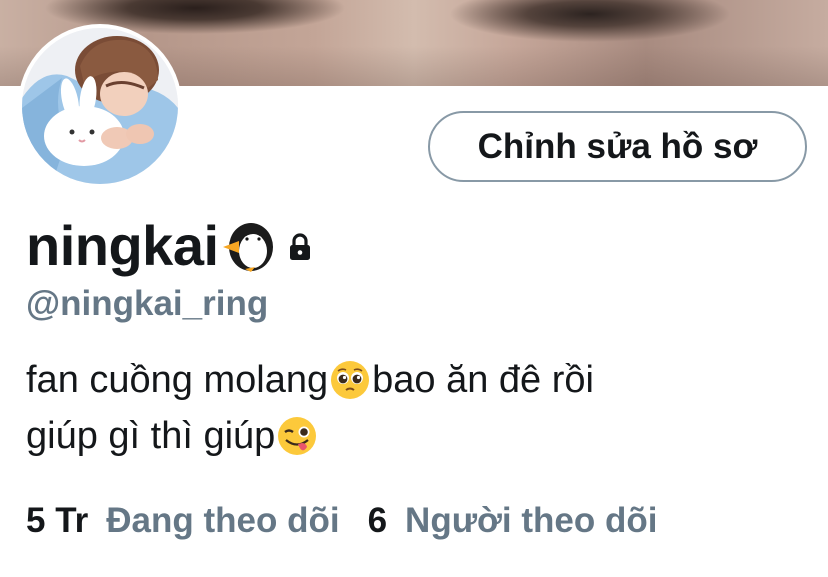 This screenshot has width=828, height=577. I want to click on bio-text: fan cuồng molang, so click(177, 380).